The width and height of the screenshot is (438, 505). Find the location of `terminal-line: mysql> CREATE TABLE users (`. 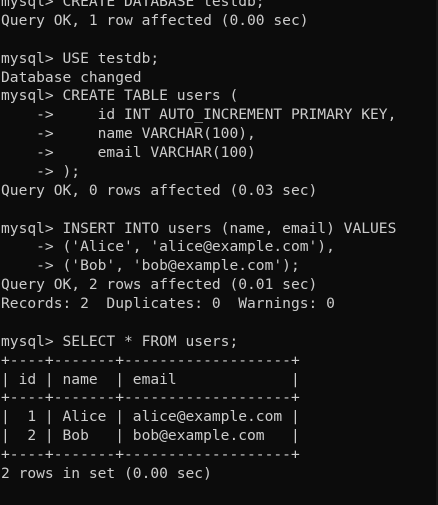

terminal-line: mysql> CREATE TABLE users ( is located at coordinates (120, 96).